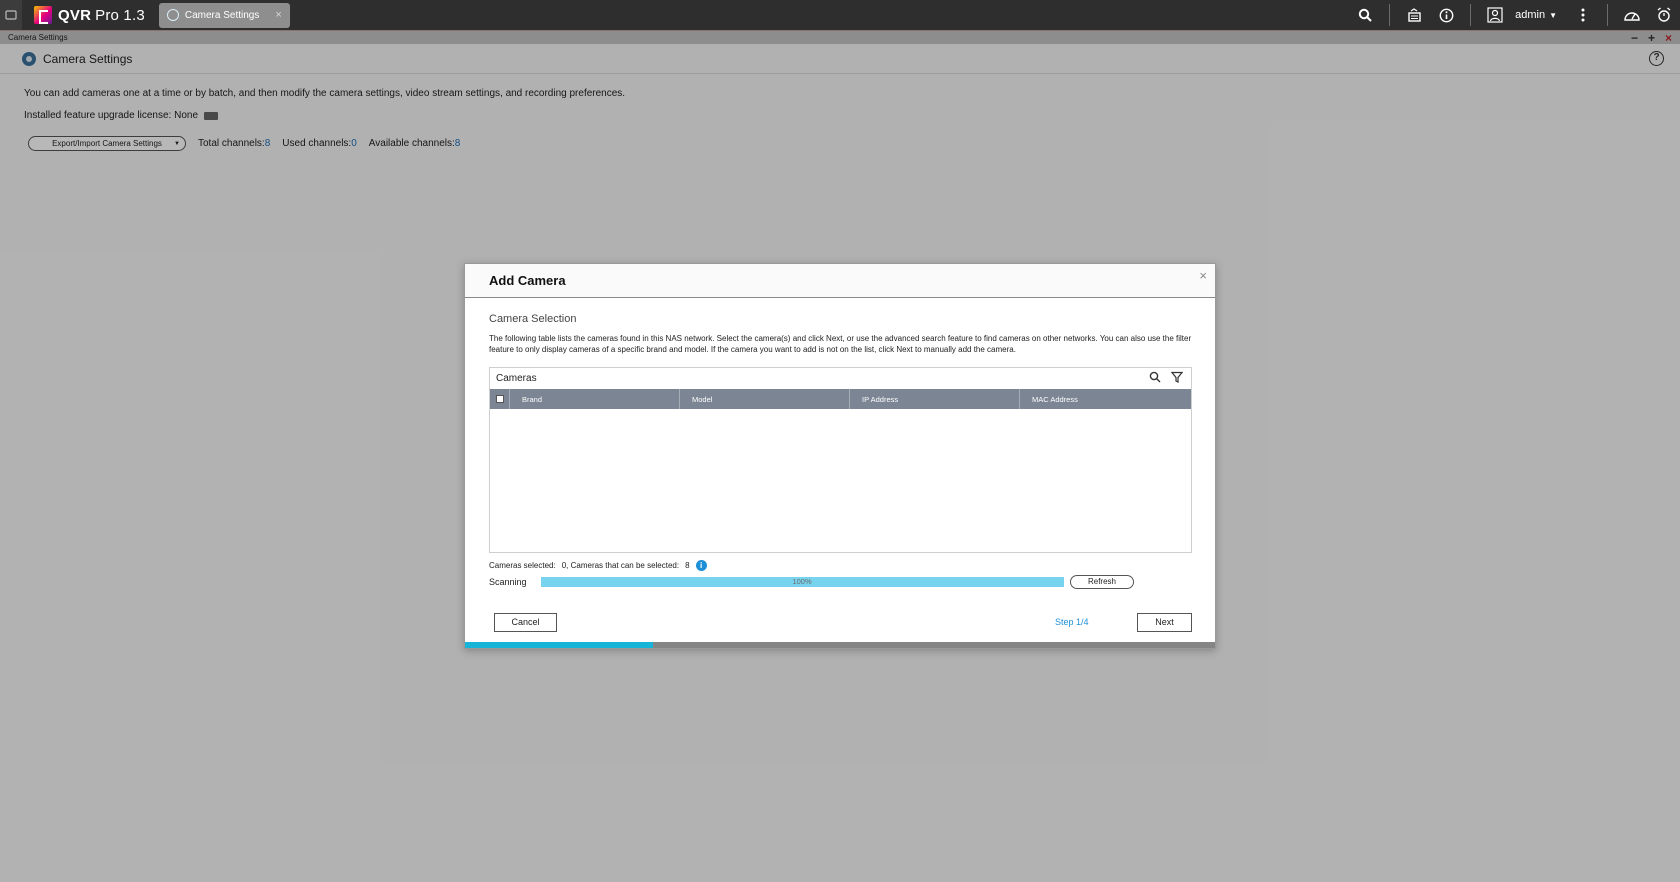 The height and width of the screenshot is (882, 1680). What do you see at coordinates (1072, 622) in the screenshot?
I see `step-indicator: Step 1/4` at bounding box center [1072, 622].